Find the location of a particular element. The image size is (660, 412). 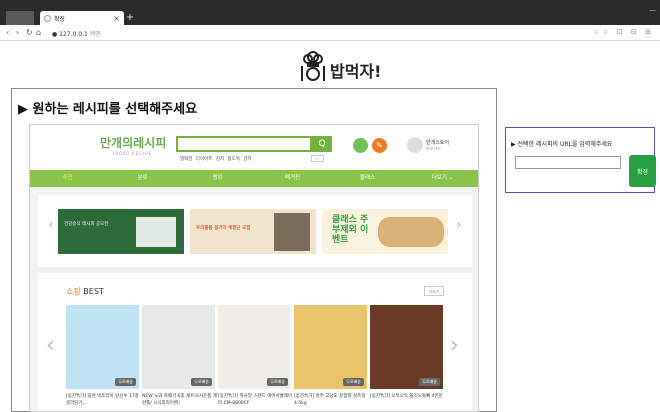

chef-hat-icon is located at coordinates (313, 66).